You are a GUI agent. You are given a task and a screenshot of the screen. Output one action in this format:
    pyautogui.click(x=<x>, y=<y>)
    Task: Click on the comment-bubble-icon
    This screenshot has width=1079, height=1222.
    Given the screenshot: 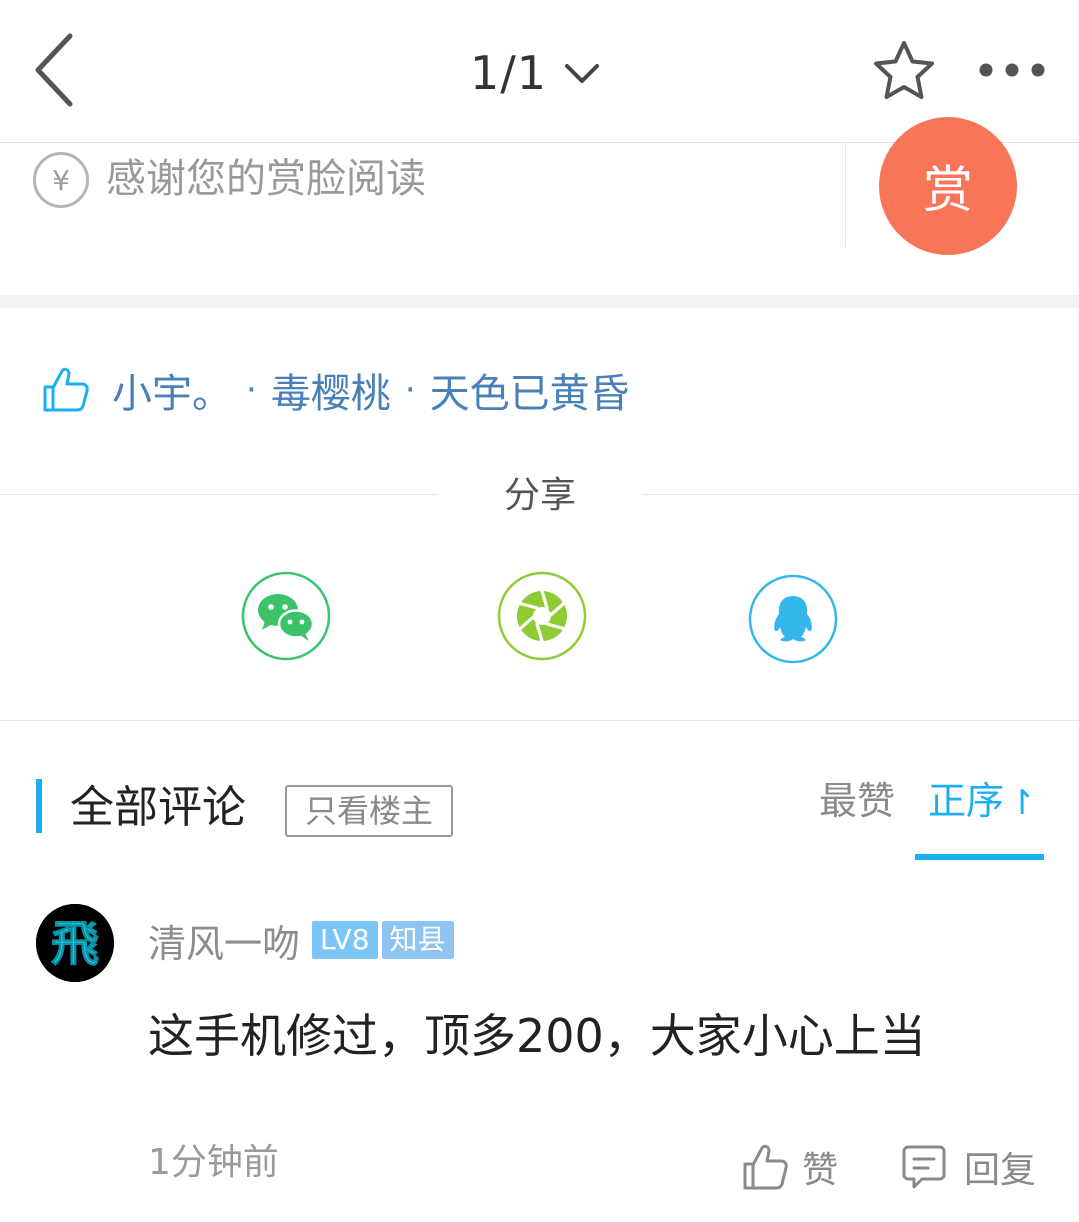 What is the action you would take?
    pyautogui.click(x=924, y=1167)
    